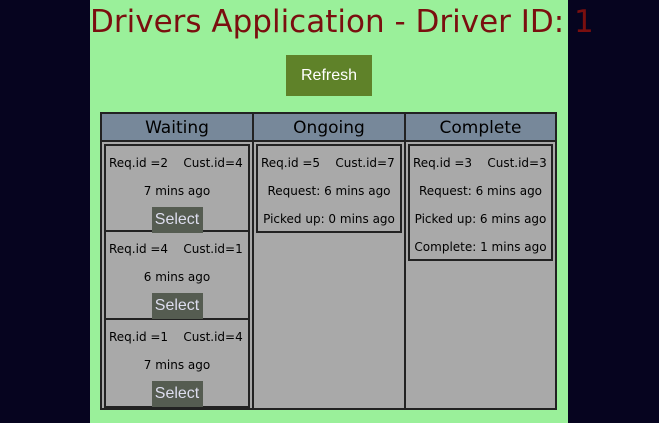  Describe the element at coordinates (480, 219) in the screenshot. I see `pickup-time: Picked up: 6 mins ago` at that location.